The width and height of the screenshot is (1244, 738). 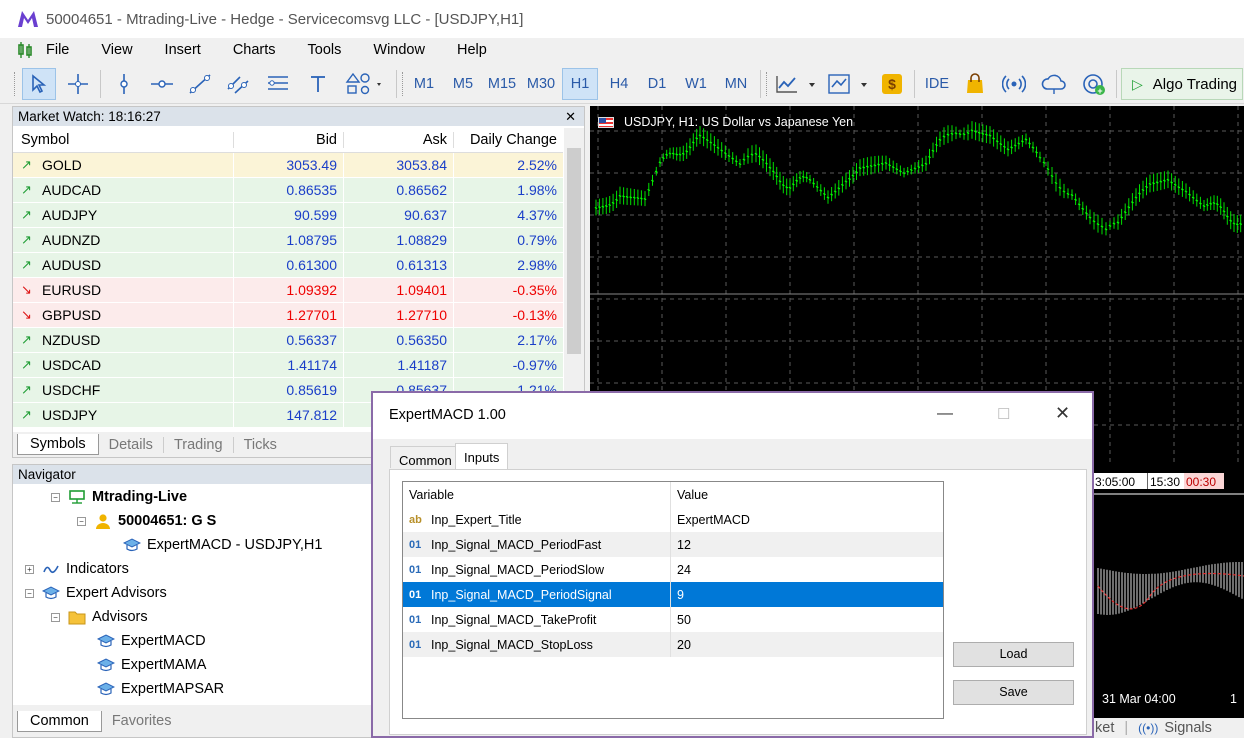 What do you see at coordinates (806, 570) in the screenshot?
I see `value-cell: 24` at bounding box center [806, 570].